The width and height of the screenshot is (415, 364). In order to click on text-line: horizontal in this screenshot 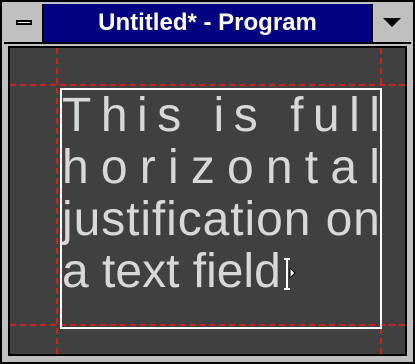, I will do `click(221, 168)`.